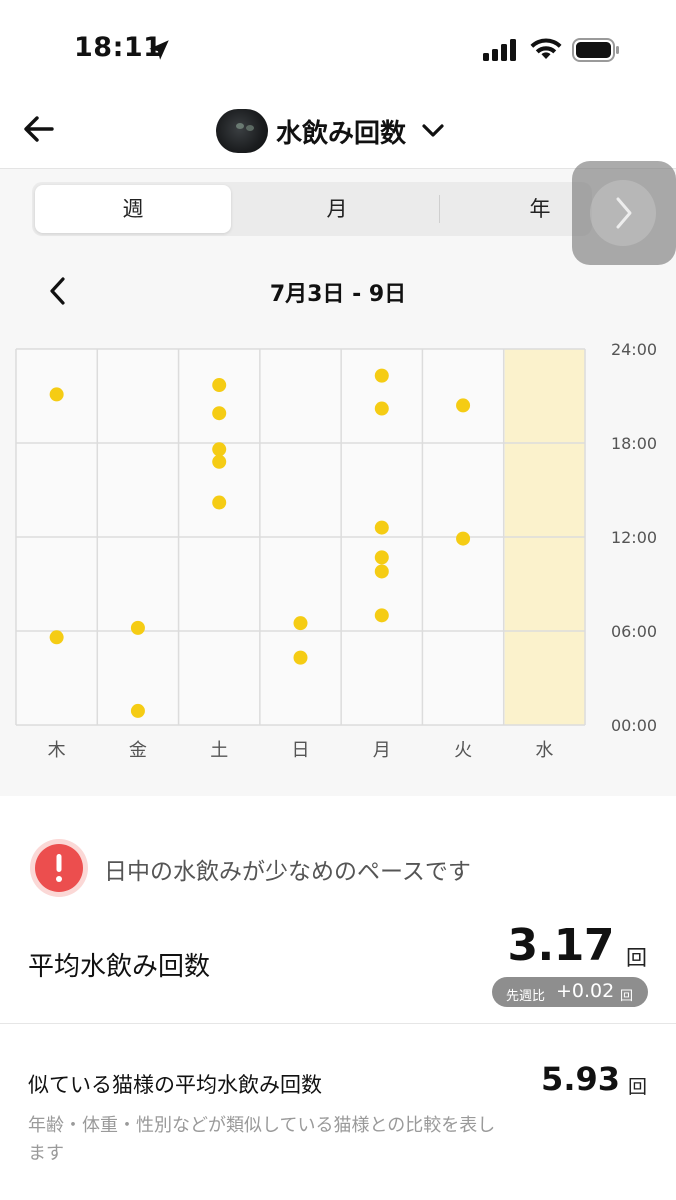  I want to click on similar-cats-note: 年齢・体重・性別などが類似している猫様との比較を表します, so click(262, 1139).